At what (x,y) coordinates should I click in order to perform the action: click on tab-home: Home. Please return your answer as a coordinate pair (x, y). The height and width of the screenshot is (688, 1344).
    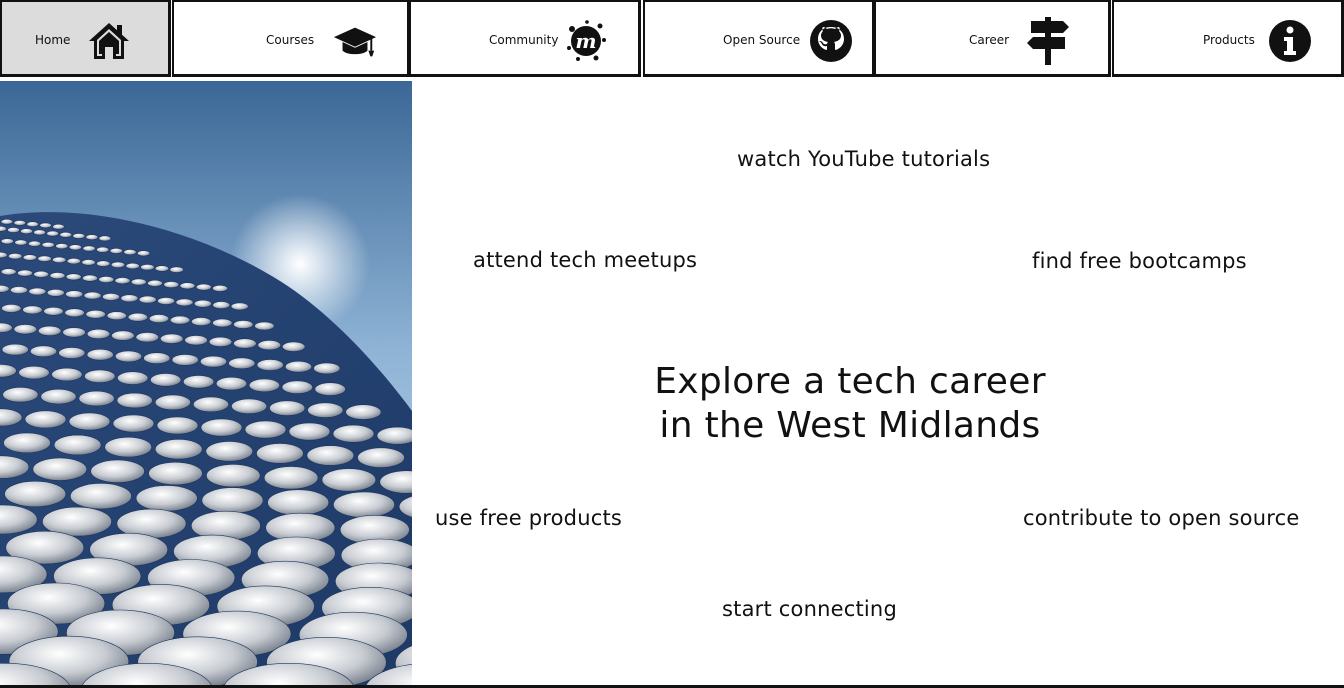
    Looking at the image, I should click on (85, 38).